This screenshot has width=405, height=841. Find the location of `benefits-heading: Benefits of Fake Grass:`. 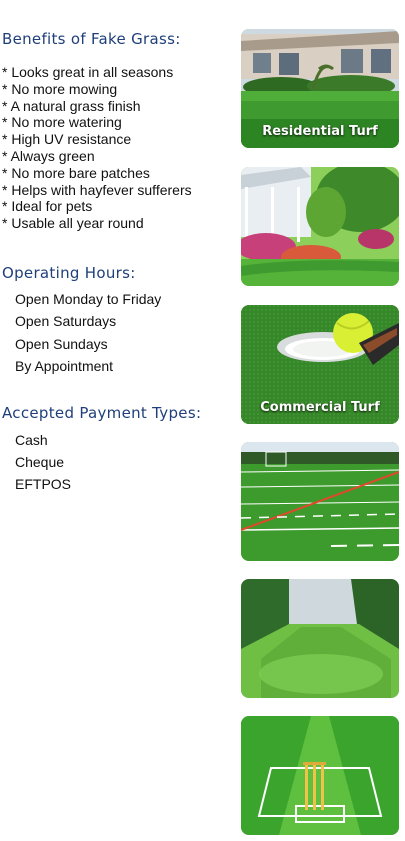

benefits-heading: Benefits of Fake Grass: is located at coordinates (91, 39).